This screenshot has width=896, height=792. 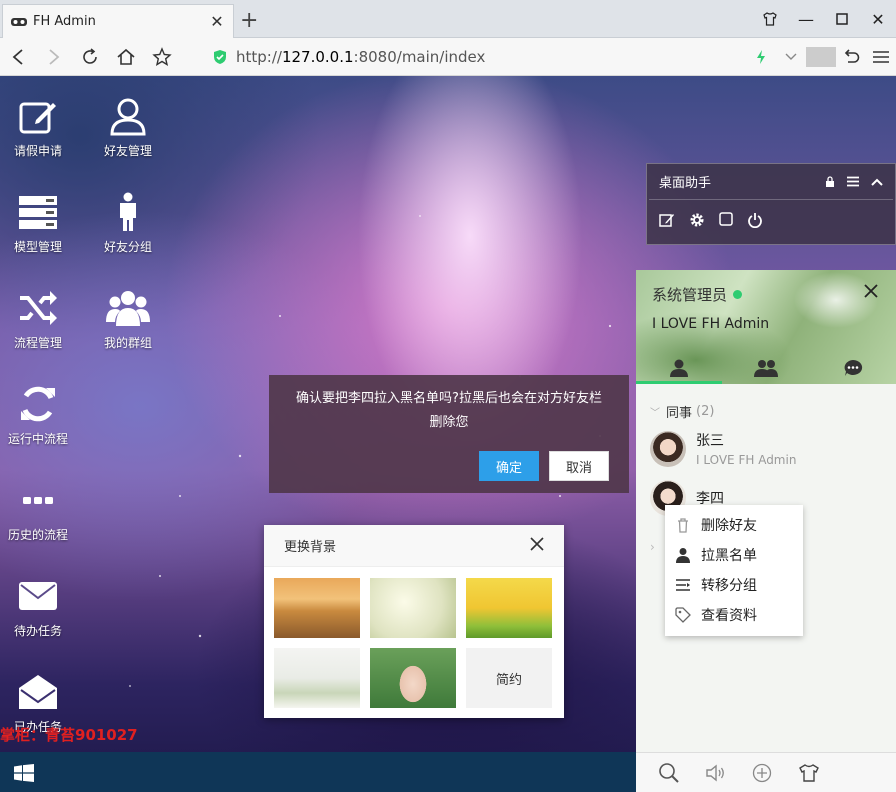 I want to click on desktop-icon-todo-tasks: 待办任务, so click(x=41, y=607).